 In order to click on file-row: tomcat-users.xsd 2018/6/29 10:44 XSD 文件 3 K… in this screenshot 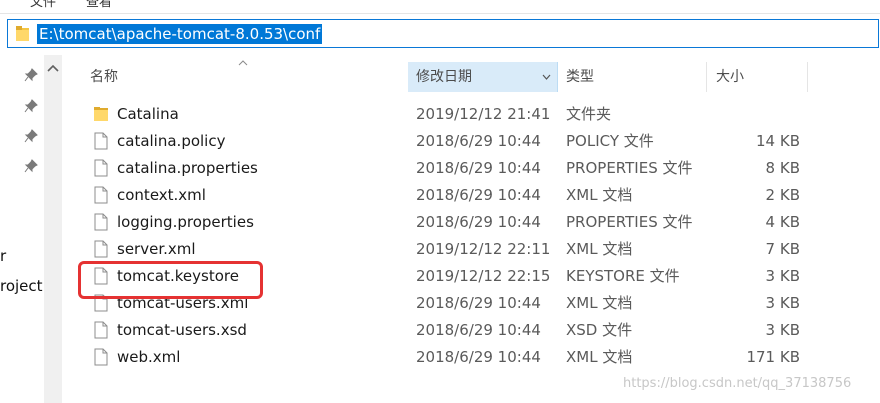, I will do `click(445, 330)`.